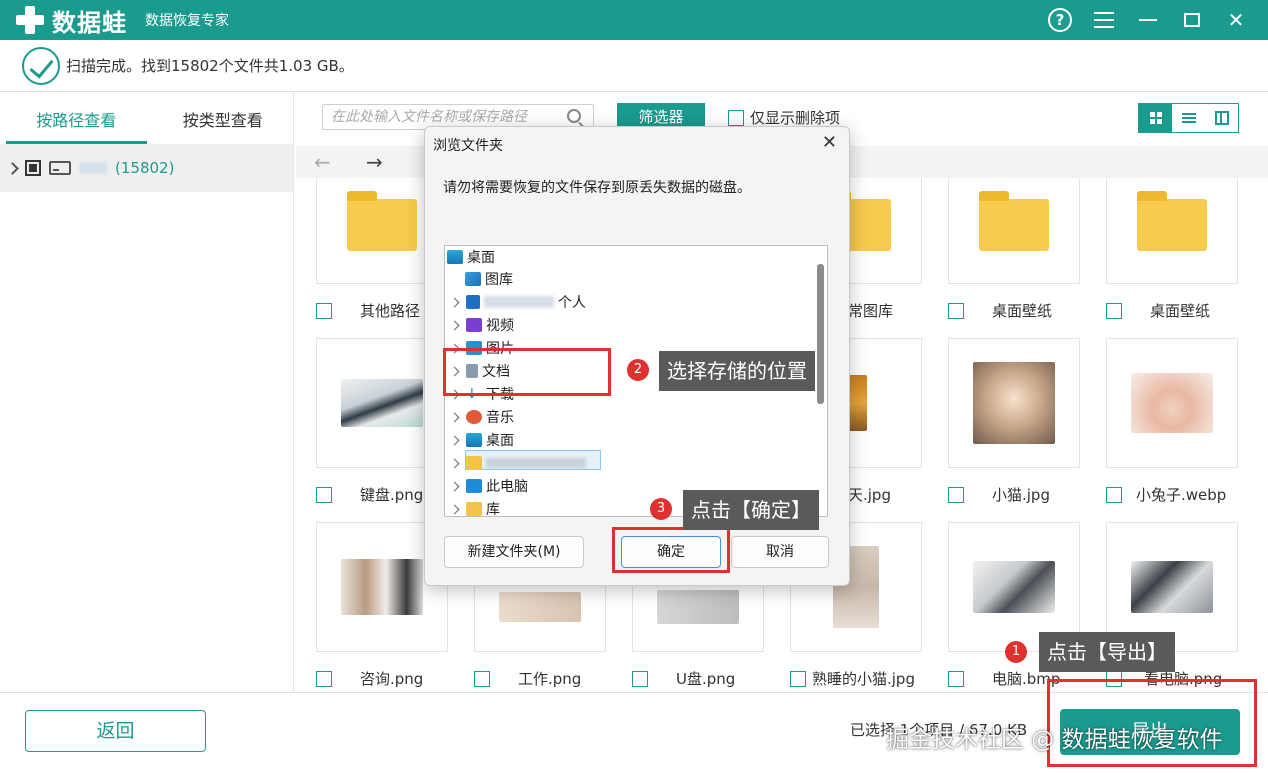  Describe the element at coordinates (1014, 587) in the screenshot. I see `laptop-thumbnail` at that location.